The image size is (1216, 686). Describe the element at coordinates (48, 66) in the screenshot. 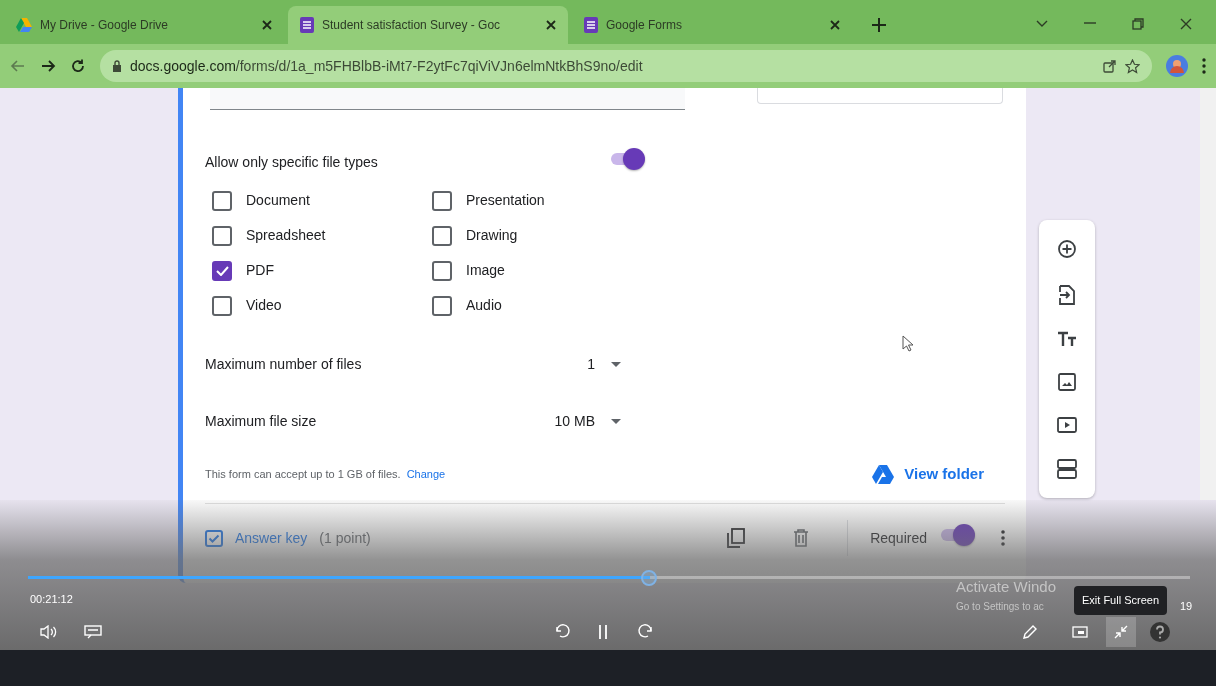

I see `forward-icon` at that location.